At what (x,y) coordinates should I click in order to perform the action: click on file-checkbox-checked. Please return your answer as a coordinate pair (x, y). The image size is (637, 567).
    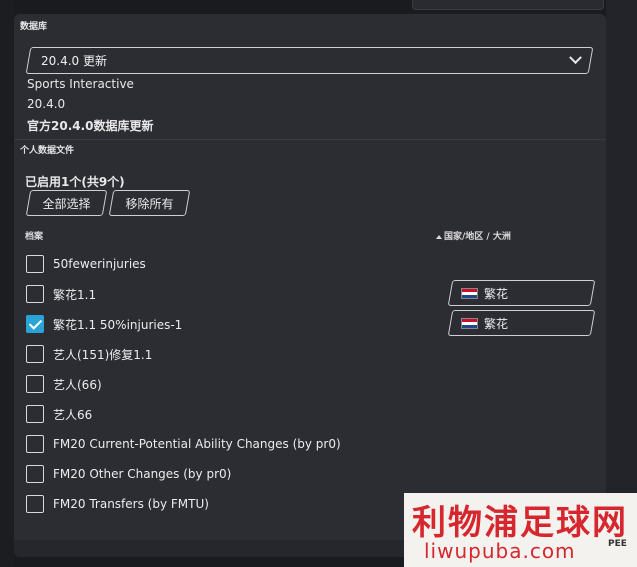
    Looking at the image, I should click on (35, 324).